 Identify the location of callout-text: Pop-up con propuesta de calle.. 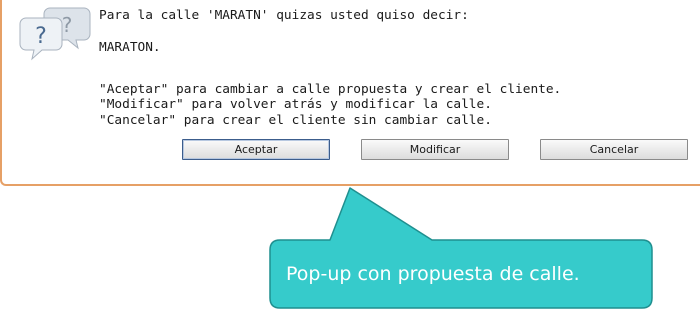
(433, 274).